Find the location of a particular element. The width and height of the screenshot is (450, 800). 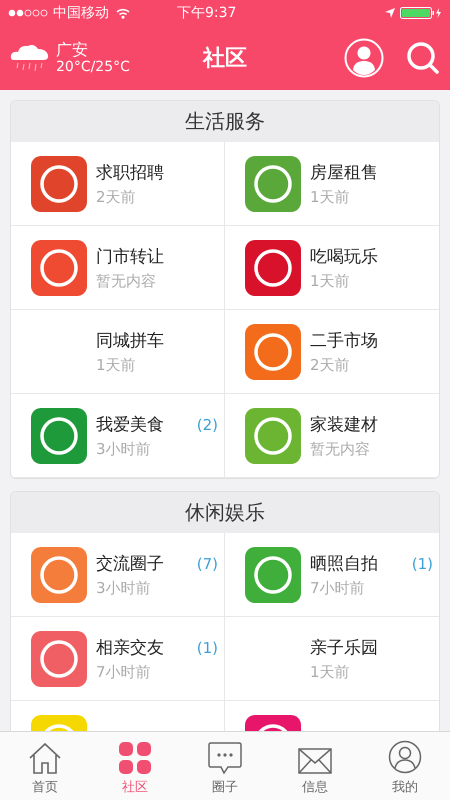

tab-item: 圈子 is located at coordinates (225, 766).